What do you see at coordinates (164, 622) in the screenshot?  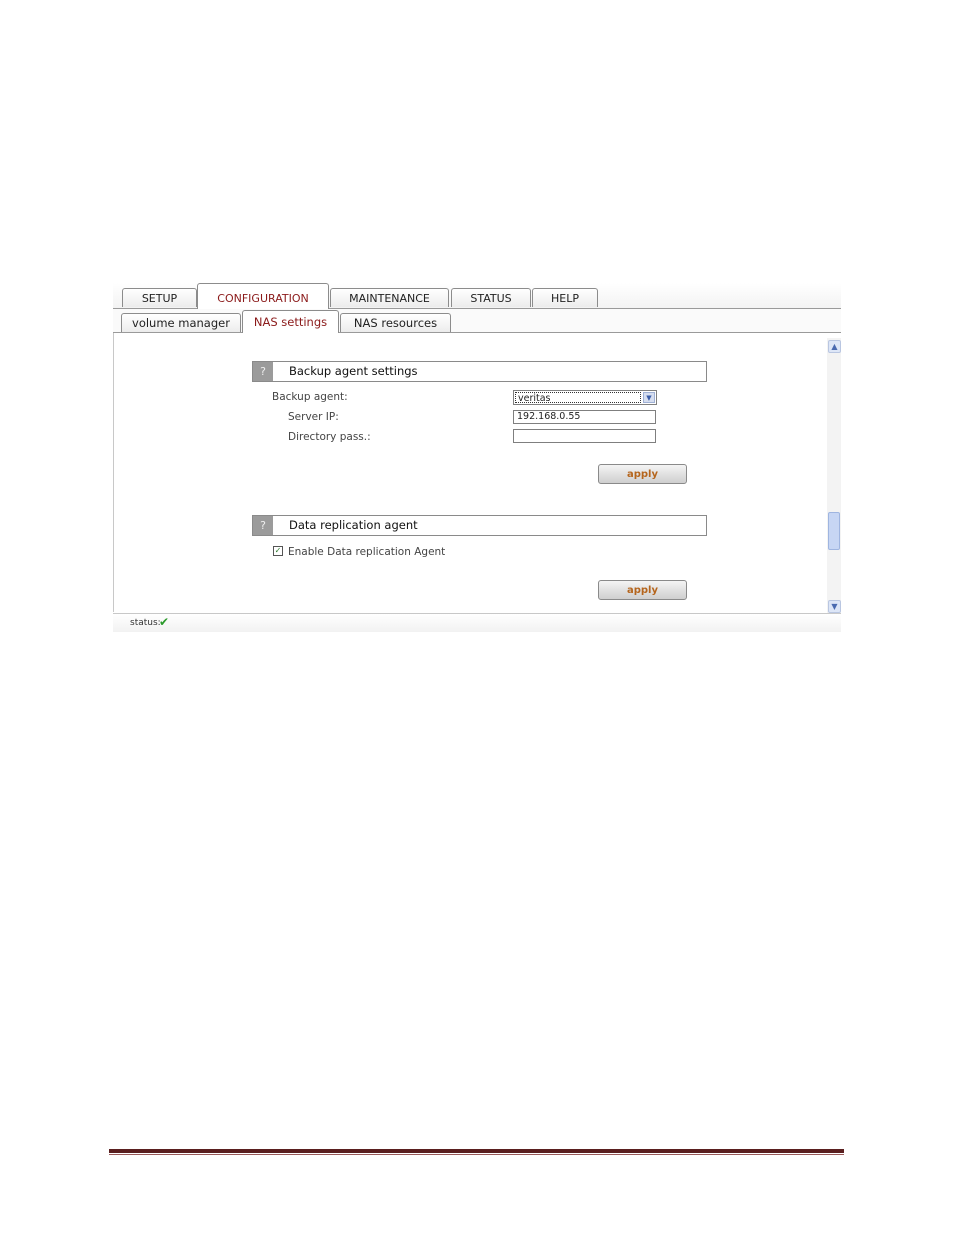 I see `check-icon: ✔` at bounding box center [164, 622].